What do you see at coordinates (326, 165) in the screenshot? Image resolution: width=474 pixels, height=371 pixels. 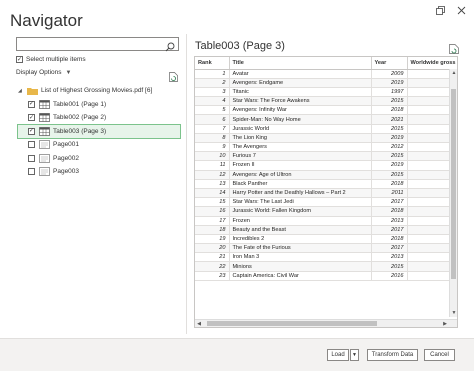 I see `table-row: 11 Frozen II 2019` at bounding box center [326, 165].